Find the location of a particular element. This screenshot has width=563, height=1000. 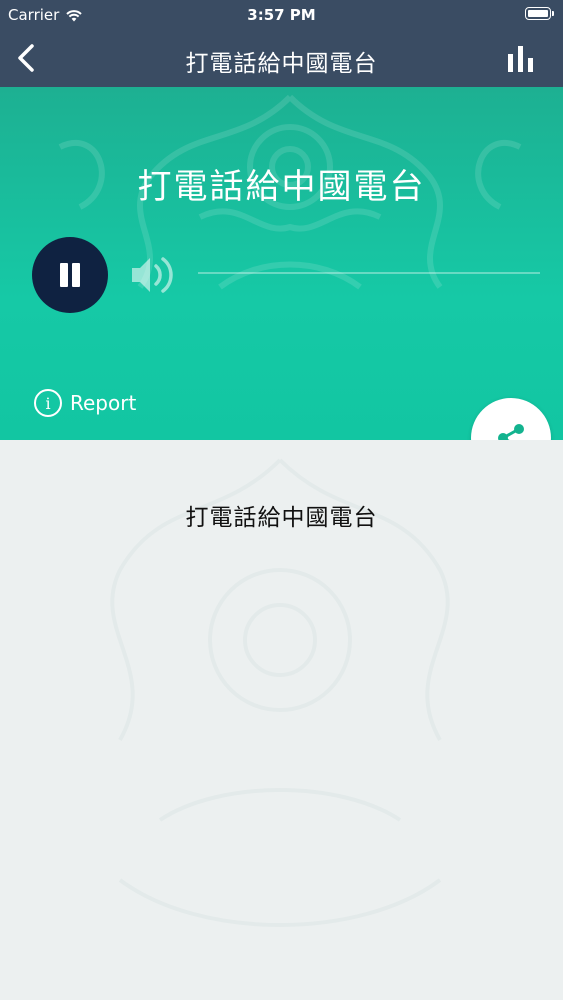

status-bar: Carrier 3:57 PM is located at coordinates (281, 15).